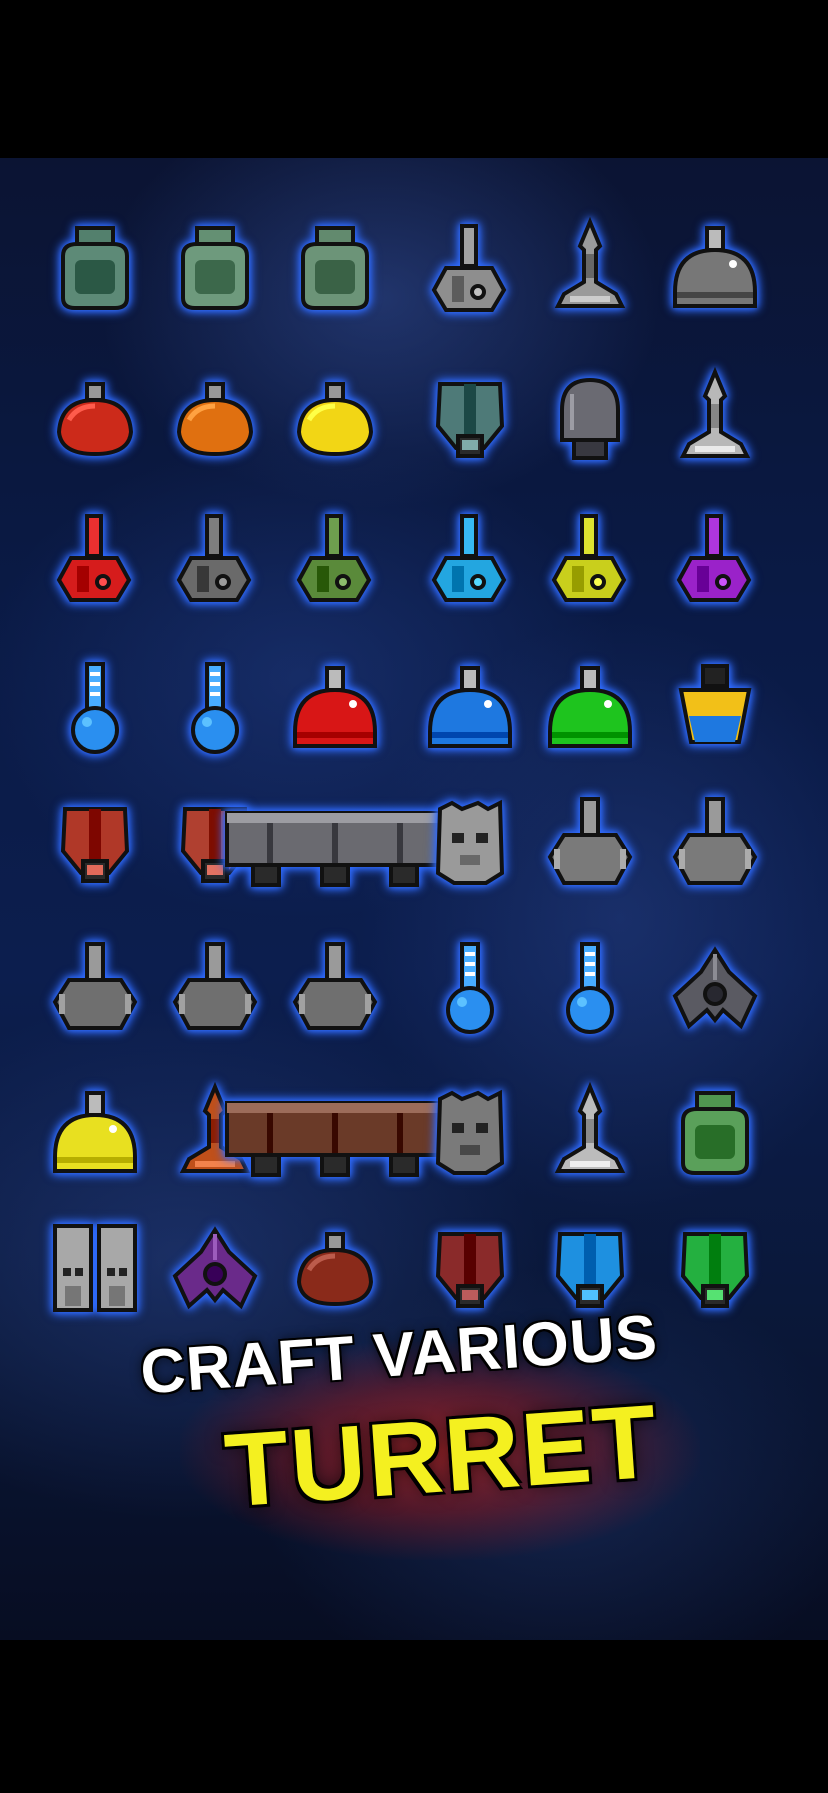 Image resolution: width=828 pixels, height=1793 pixels. I want to click on cyan-cannon-turret-icon, so click(470, 558).